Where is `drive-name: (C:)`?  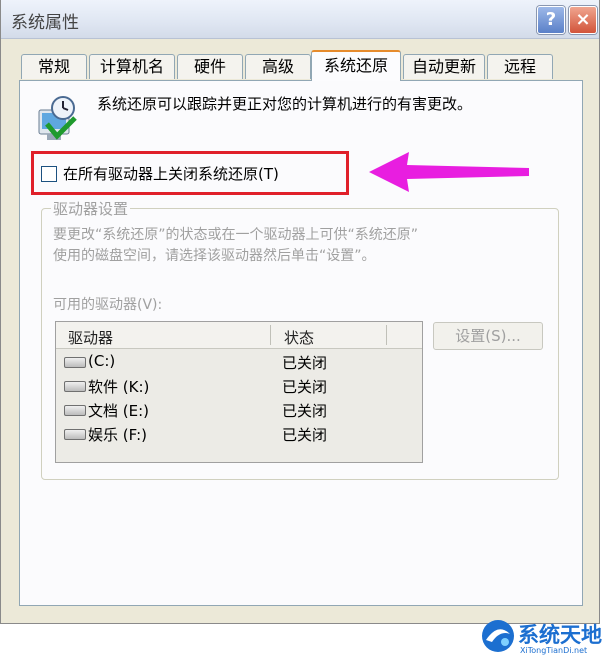
drive-name: (C:) is located at coordinates (102, 361).